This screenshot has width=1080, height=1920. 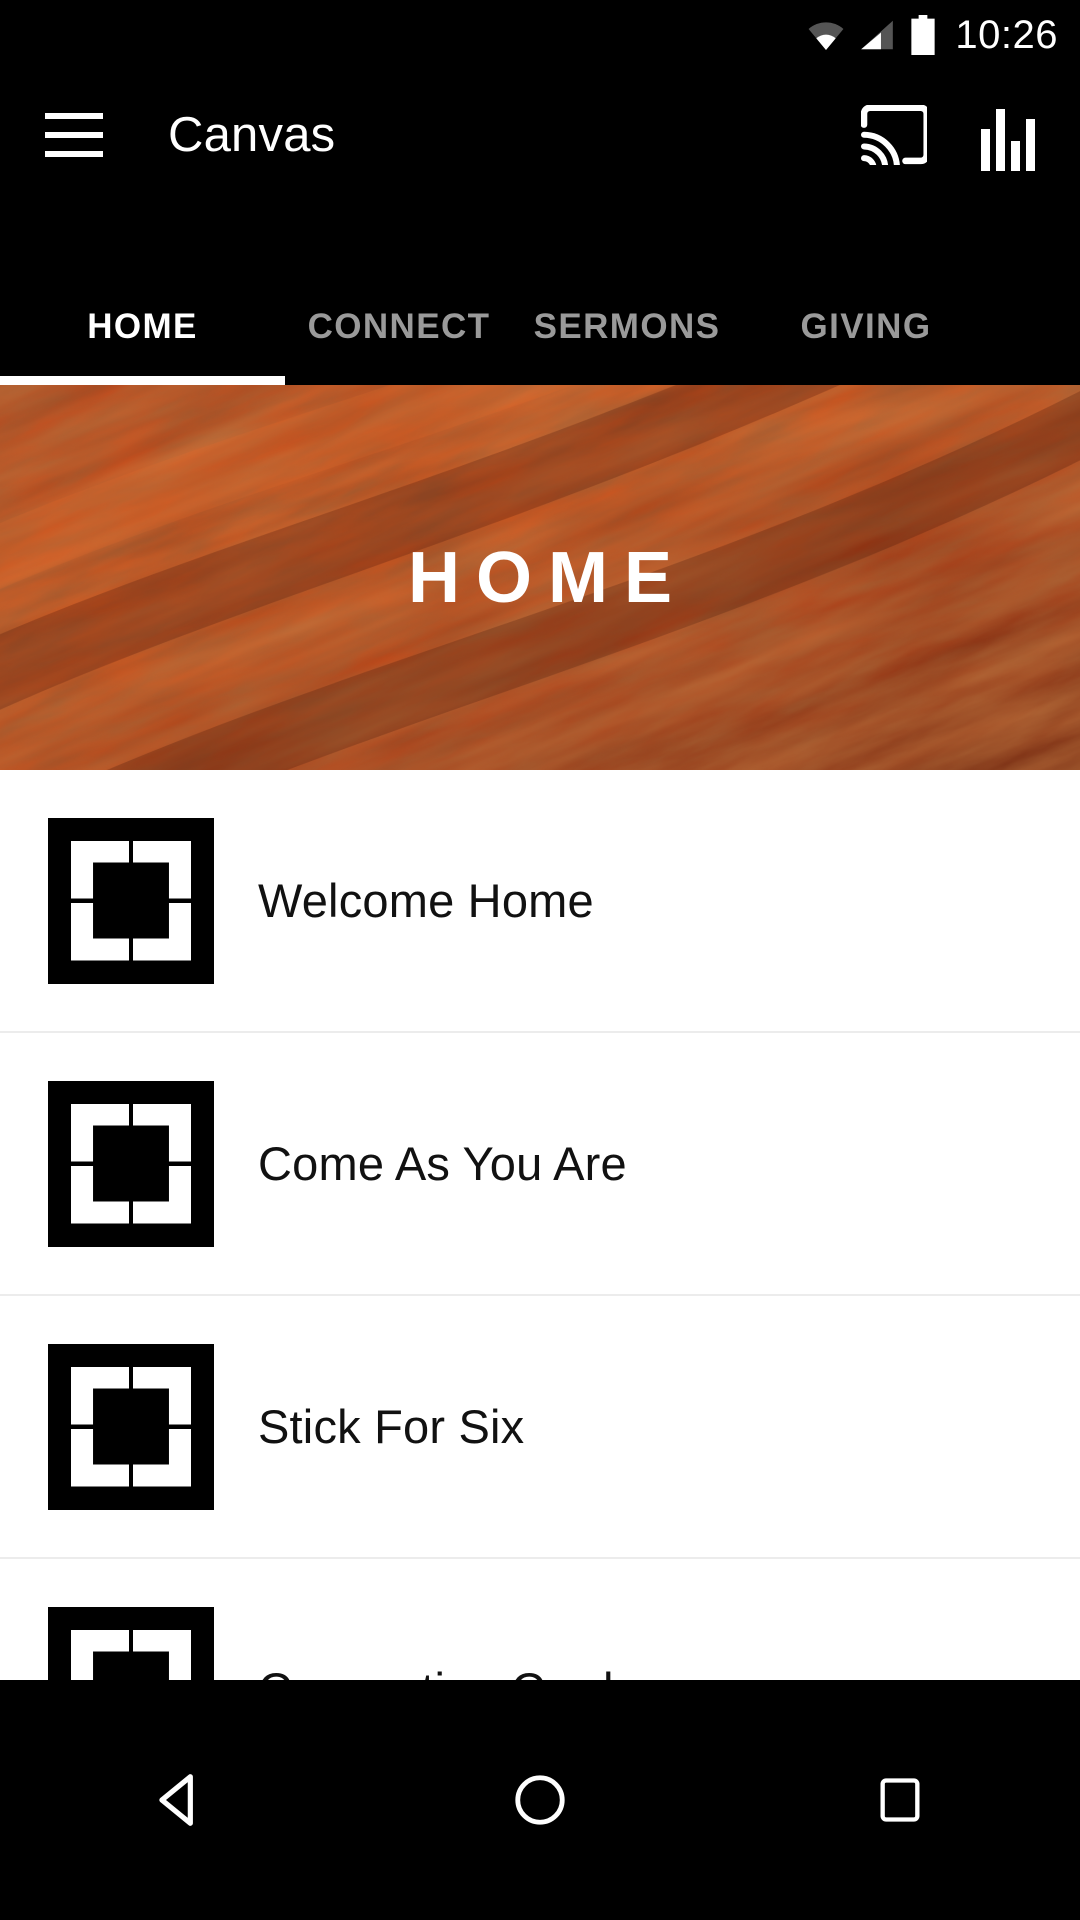 What do you see at coordinates (142, 327) in the screenshot?
I see `tab-home: HOME` at bounding box center [142, 327].